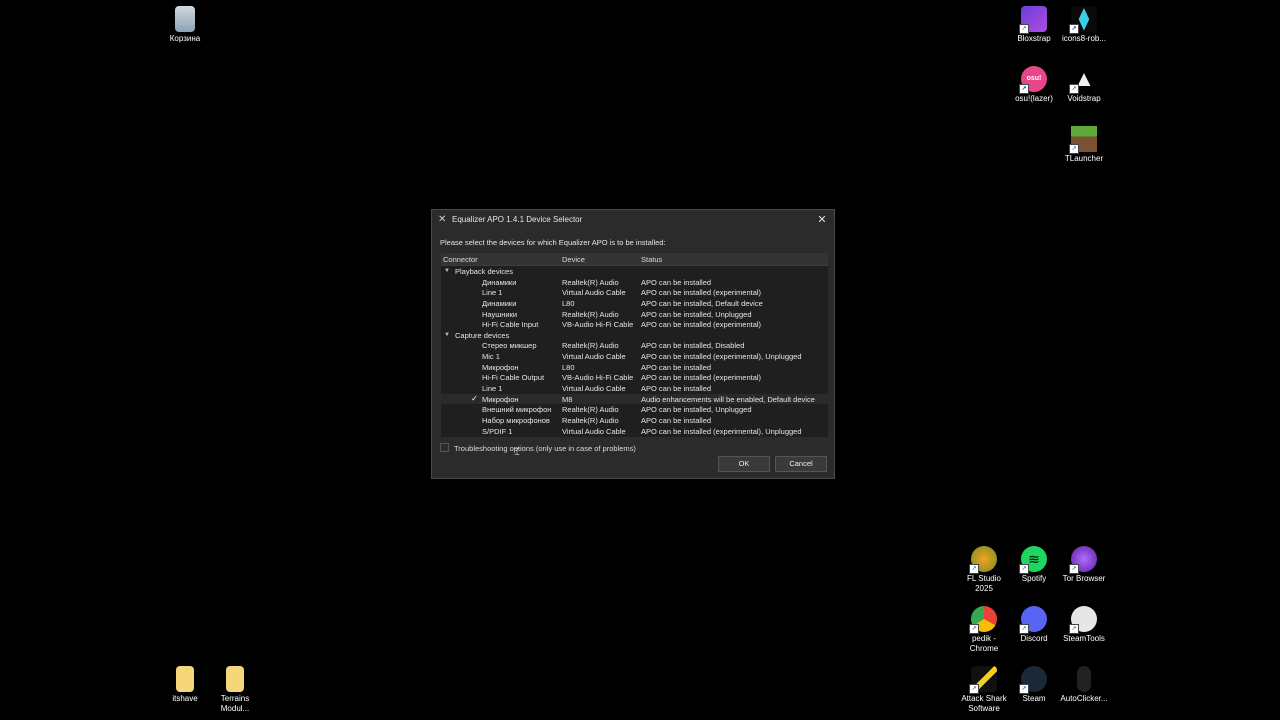 The width and height of the screenshot is (1280, 720). I want to click on desktop-icon-label: Spotify, so click(1034, 578).